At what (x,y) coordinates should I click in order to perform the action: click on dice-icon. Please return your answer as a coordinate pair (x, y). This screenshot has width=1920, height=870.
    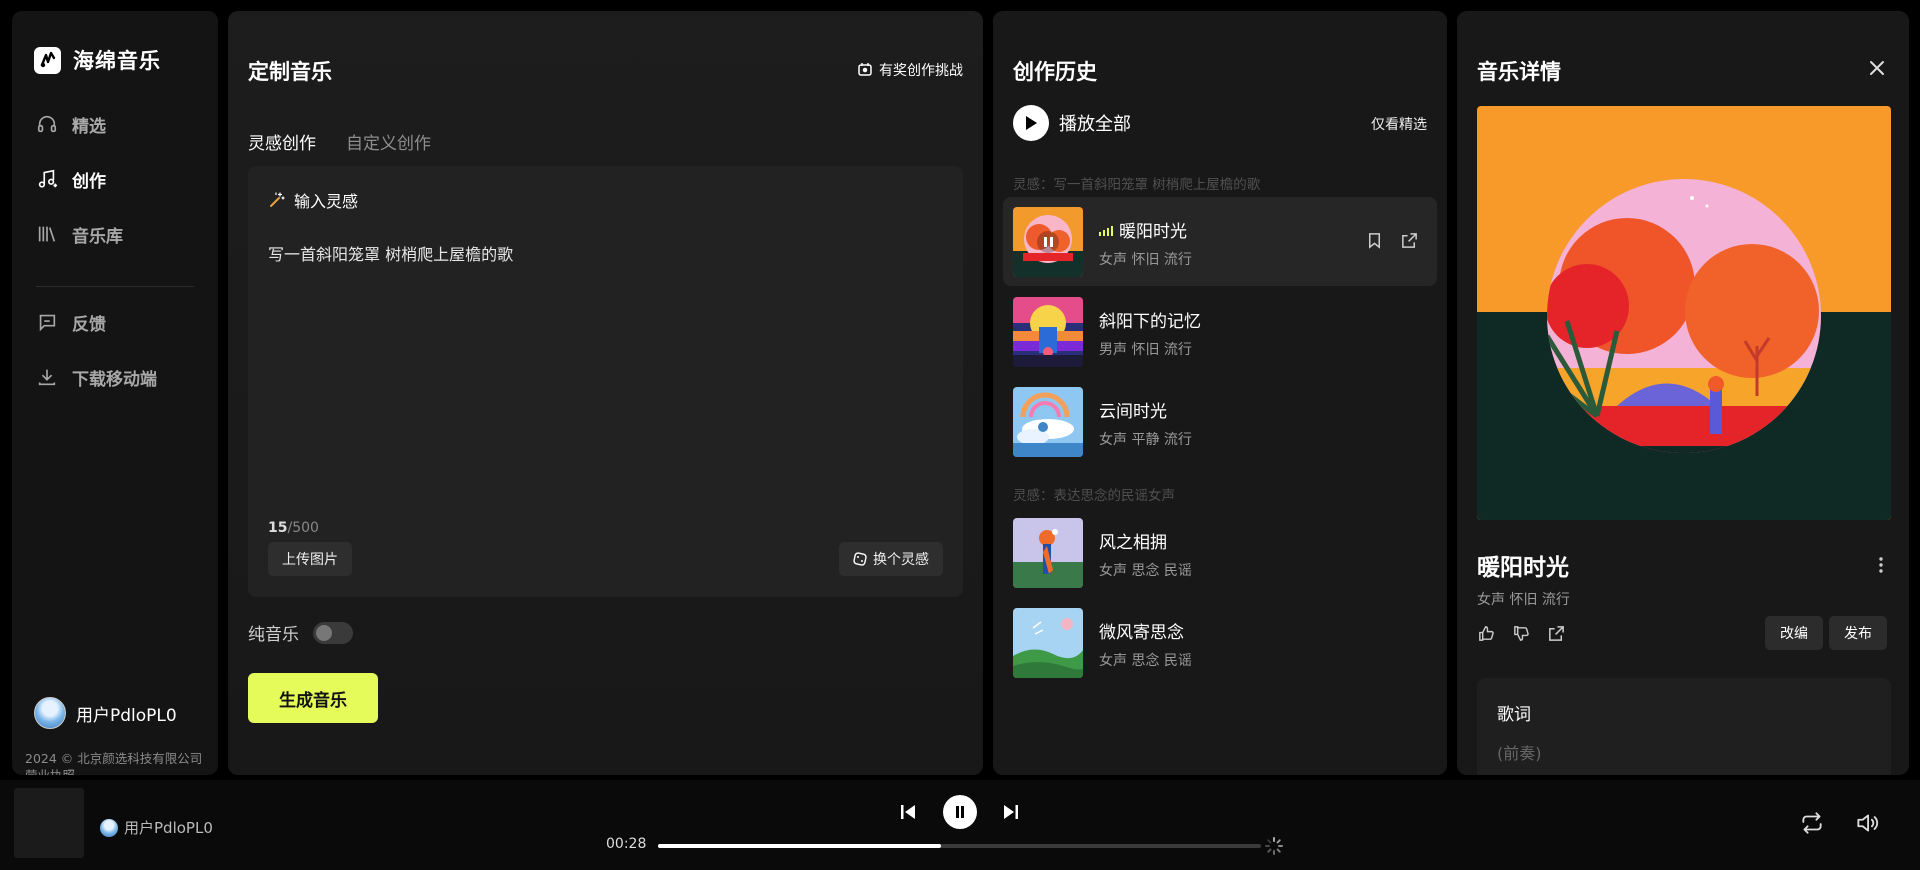
    Looking at the image, I should click on (860, 559).